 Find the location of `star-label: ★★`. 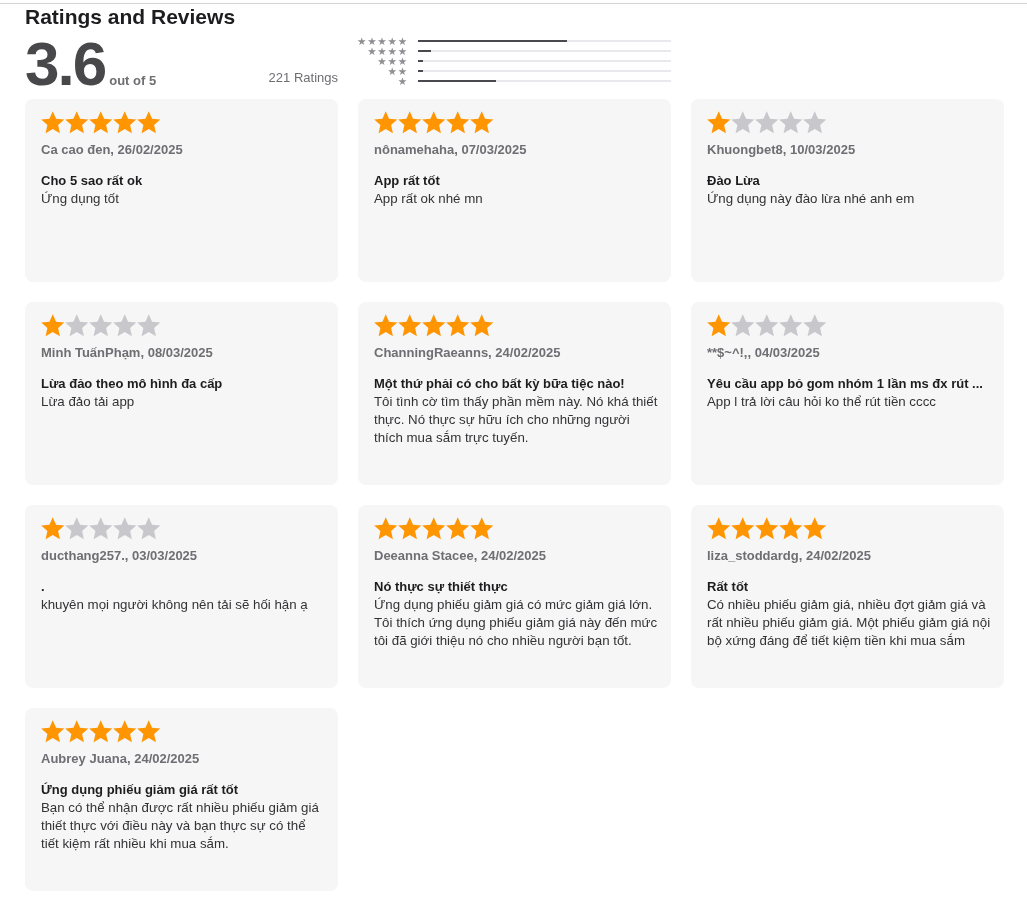

star-label: ★★ is located at coordinates (397, 71).